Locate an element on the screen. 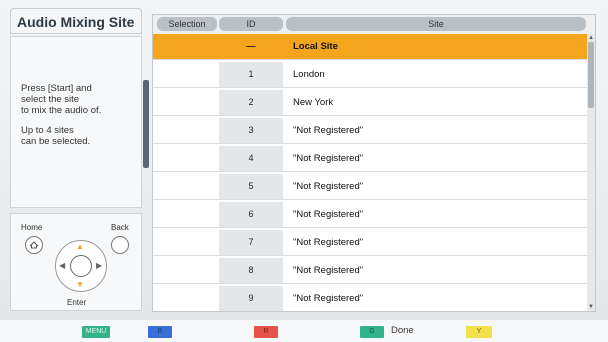  yellow-y-key: Y is located at coordinates (479, 332).